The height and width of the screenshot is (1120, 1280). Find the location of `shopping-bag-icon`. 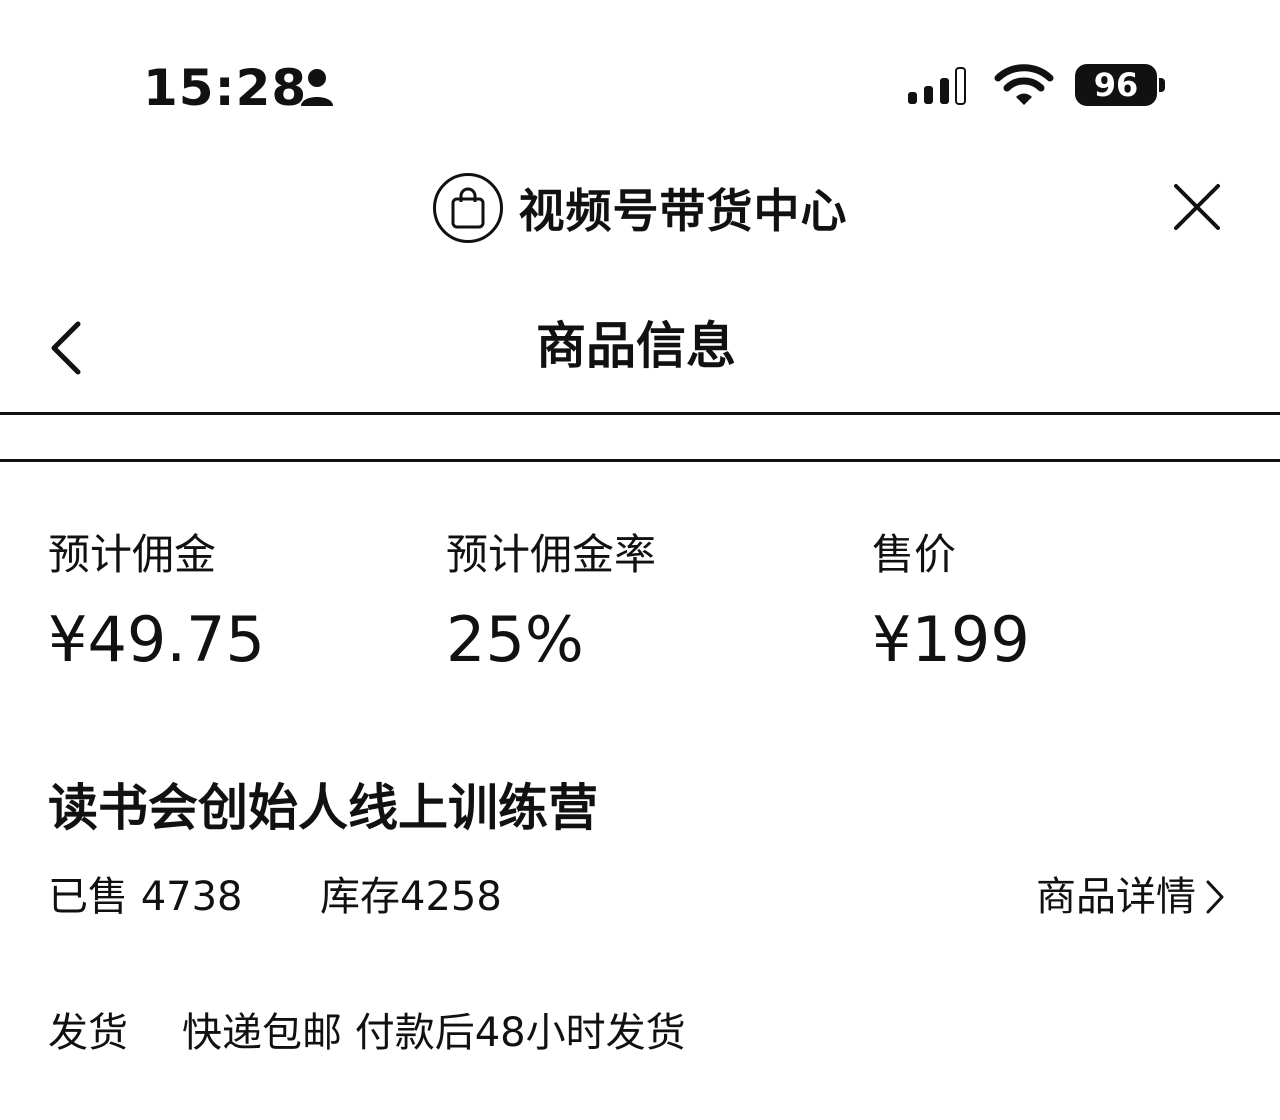

shopping-bag-icon is located at coordinates (467, 208).